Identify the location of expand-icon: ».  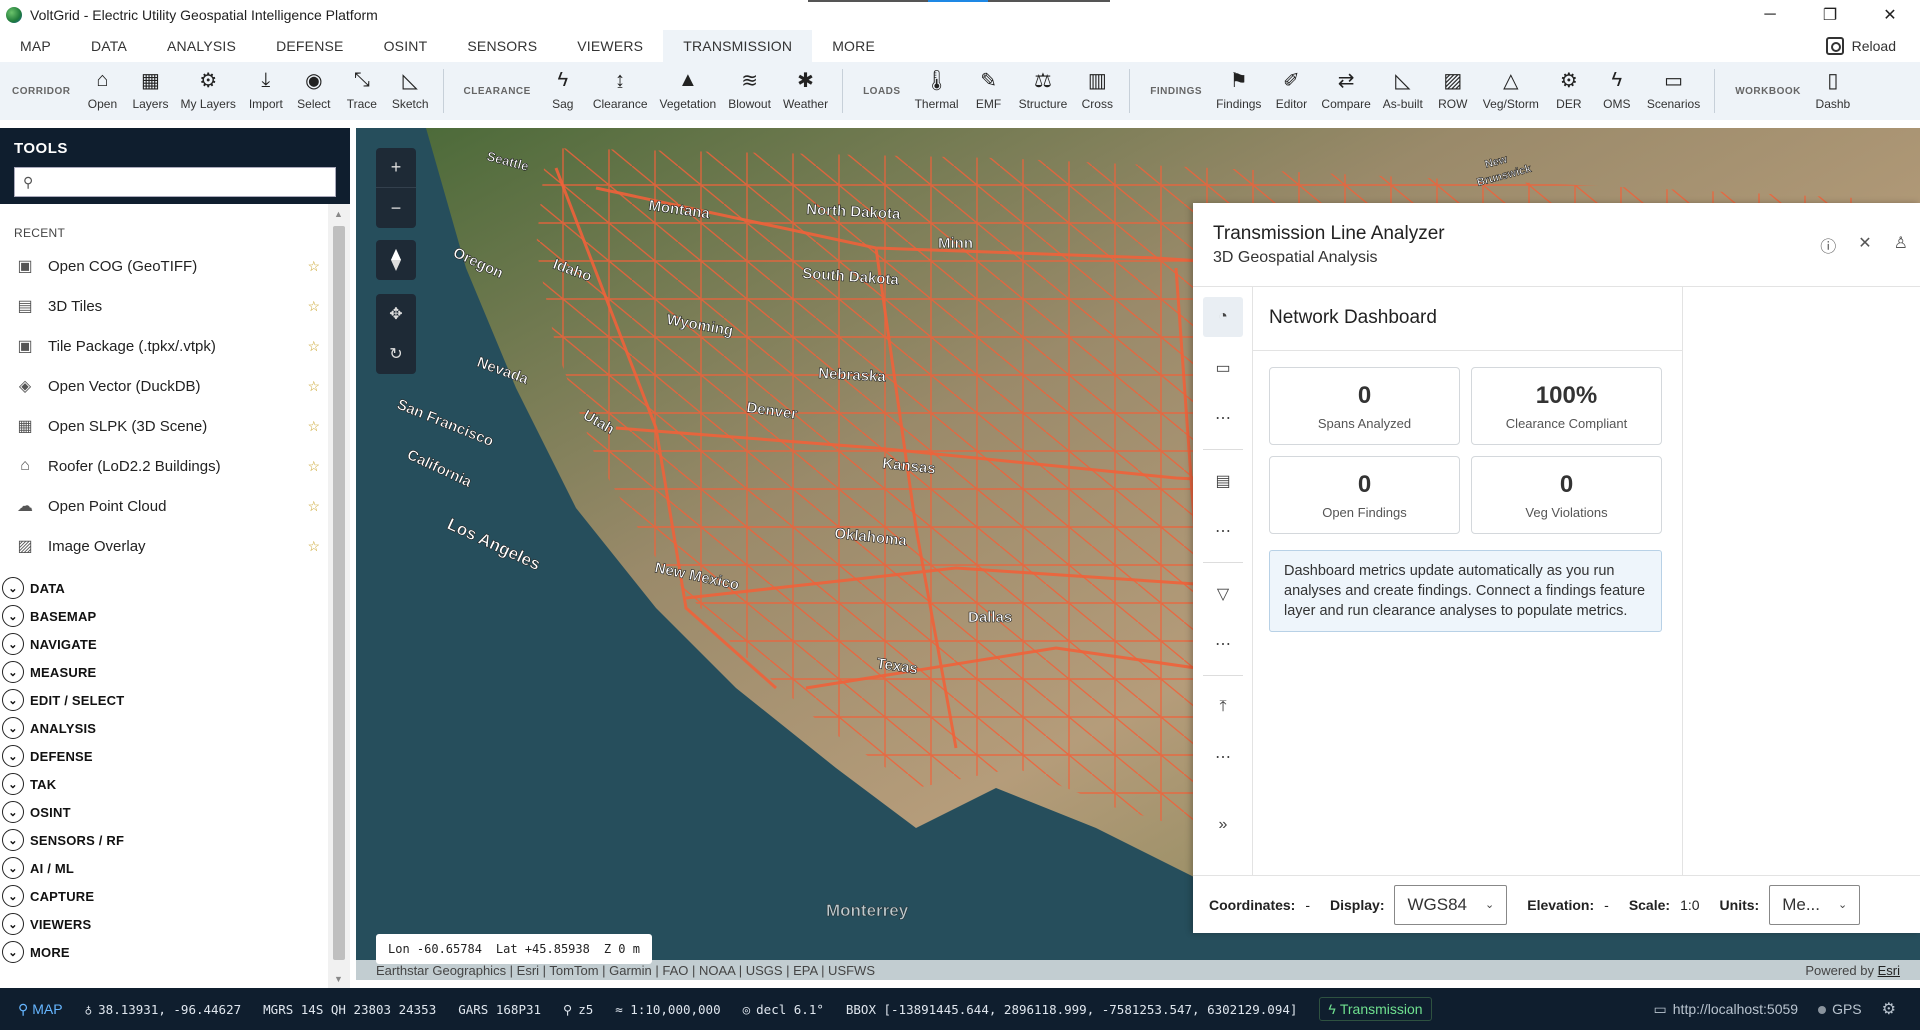
(1223, 825).